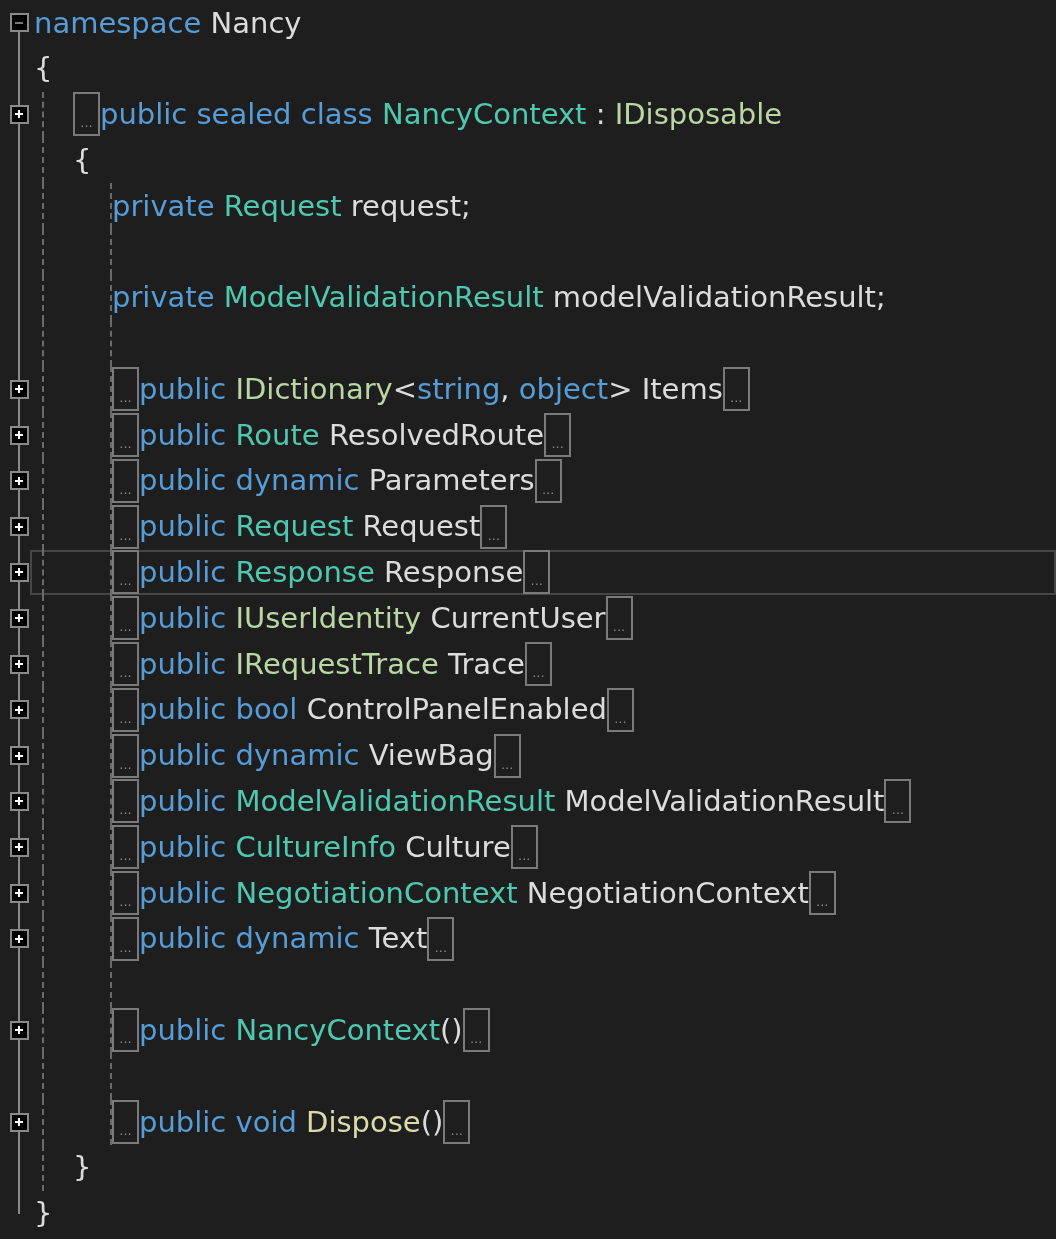 The width and height of the screenshot is (1056, 1239). Describe the element at coordinates (316, 756) in the screenshot. I see `code-line: public dynamic ViewBag` at that location.